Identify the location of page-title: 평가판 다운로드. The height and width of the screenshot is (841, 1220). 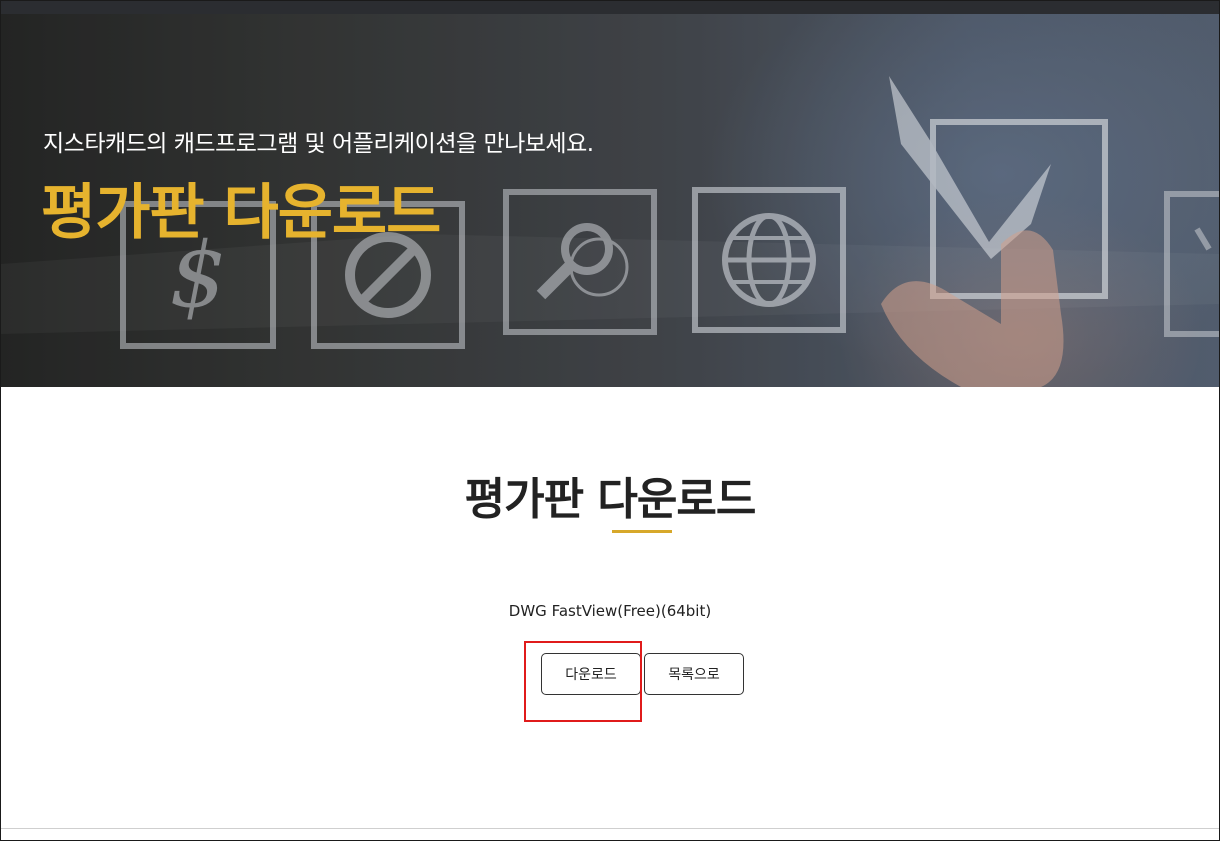
(610, 499).